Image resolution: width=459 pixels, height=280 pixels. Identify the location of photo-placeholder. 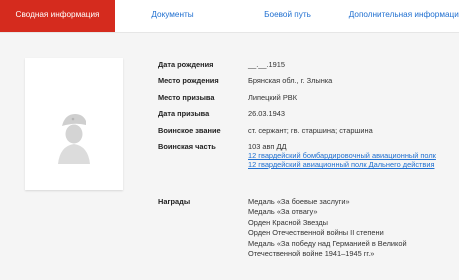
(74, 124).